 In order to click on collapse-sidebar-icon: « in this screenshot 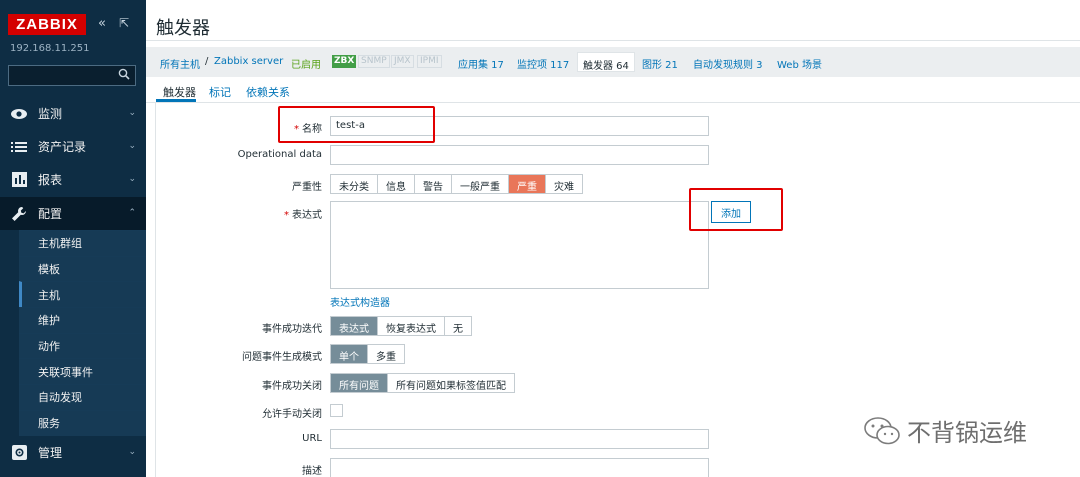, I will do `click(102, 23)`.